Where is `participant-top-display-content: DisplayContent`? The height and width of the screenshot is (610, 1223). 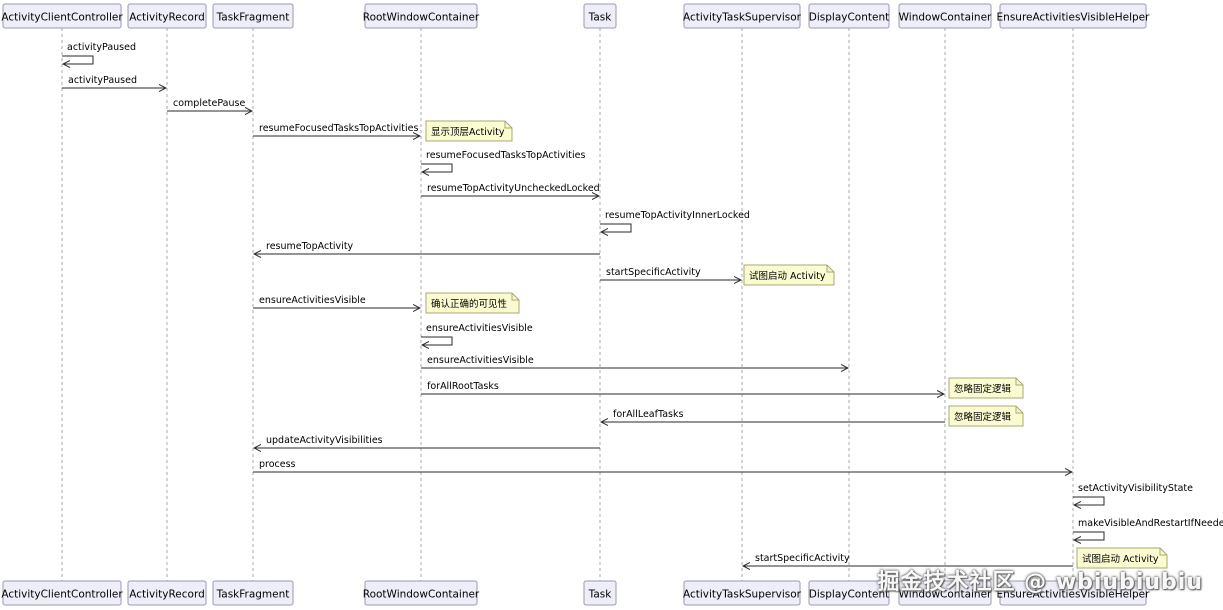
participant-top-display-content: DisplayContent is located at coordinates (849, 16).